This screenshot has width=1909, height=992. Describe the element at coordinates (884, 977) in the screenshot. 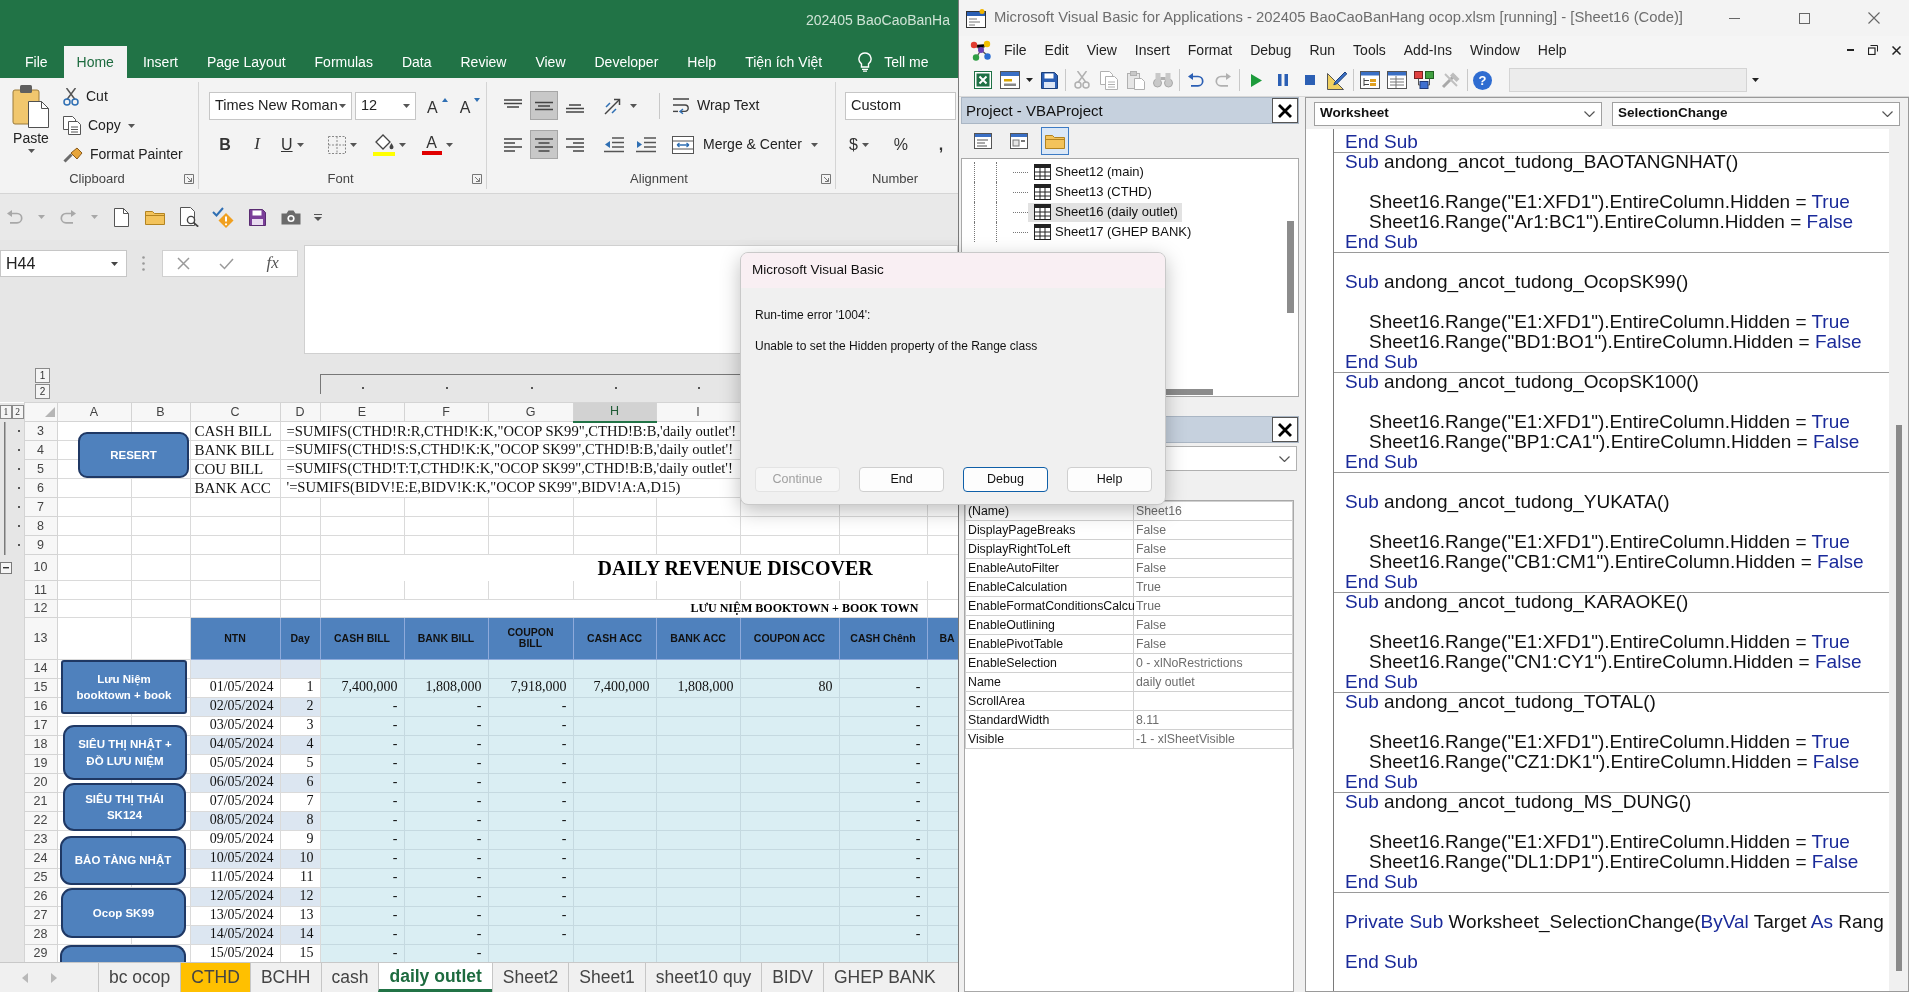

I see `sheet-tab: GHEP BANK` at that location.